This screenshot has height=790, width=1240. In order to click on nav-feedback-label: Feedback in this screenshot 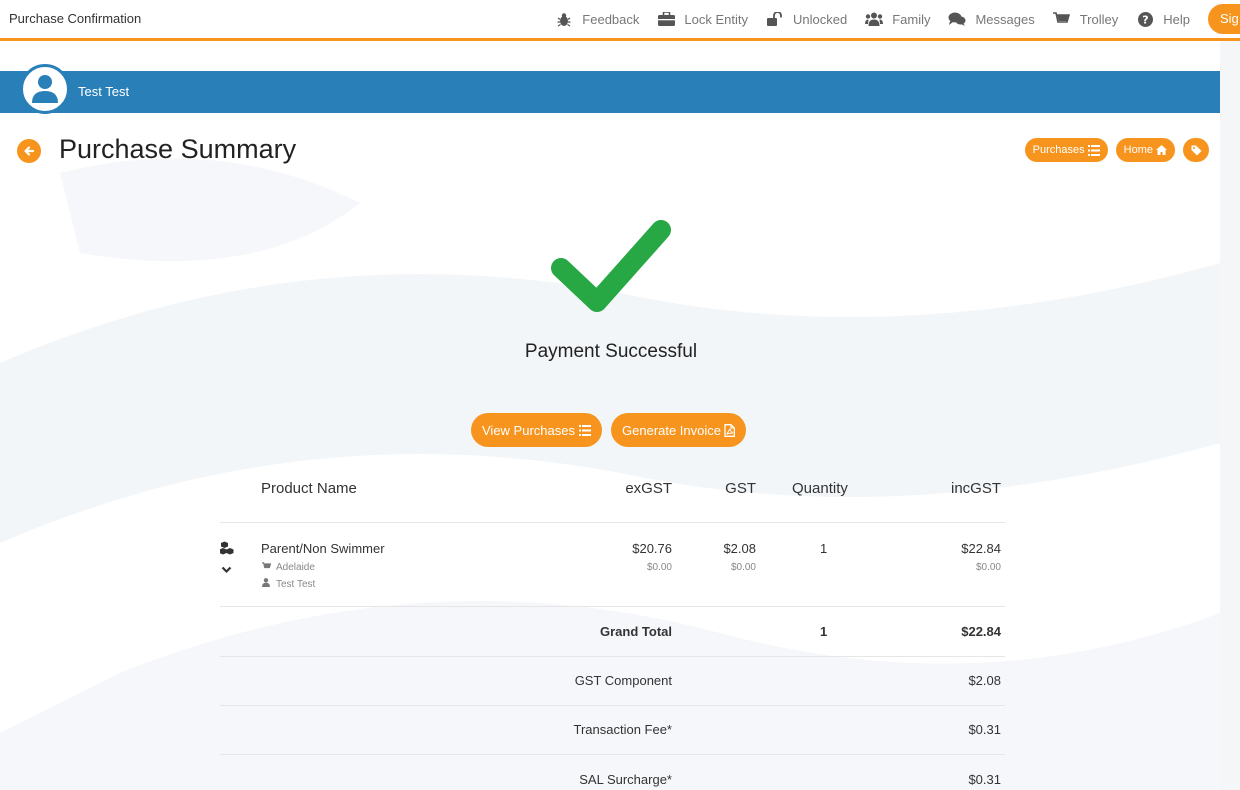, I will do `click(611, 19)`.